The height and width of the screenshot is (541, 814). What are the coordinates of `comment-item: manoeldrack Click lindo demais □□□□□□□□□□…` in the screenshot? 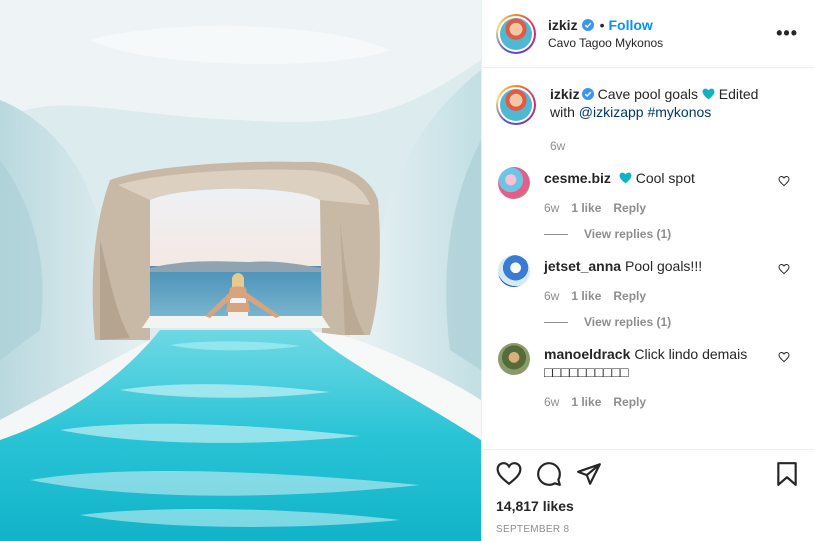 It's located at (648, 376).